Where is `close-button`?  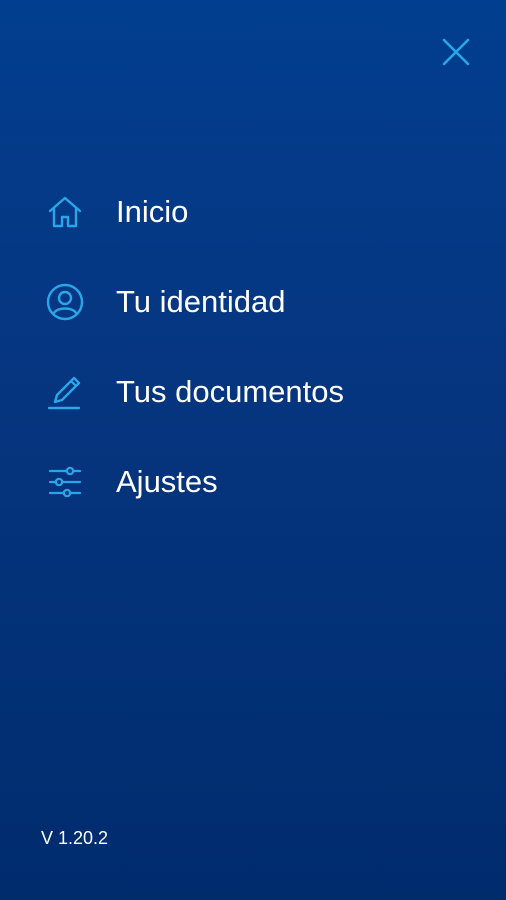 close-button is located at coordinates (456, 52).